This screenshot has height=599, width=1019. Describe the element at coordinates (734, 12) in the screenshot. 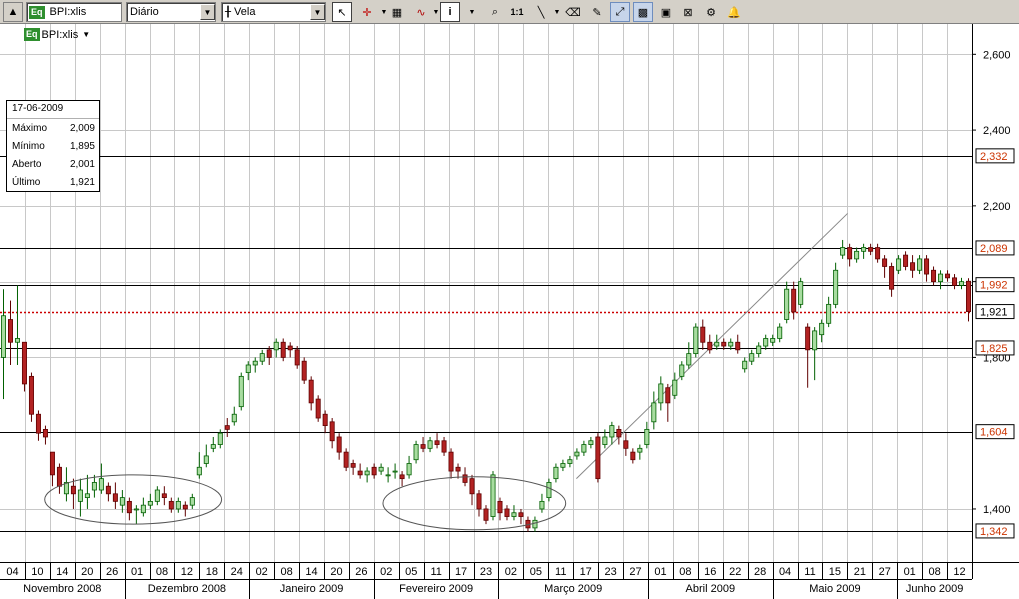

I see `alert-icon: 🔔` at that location.